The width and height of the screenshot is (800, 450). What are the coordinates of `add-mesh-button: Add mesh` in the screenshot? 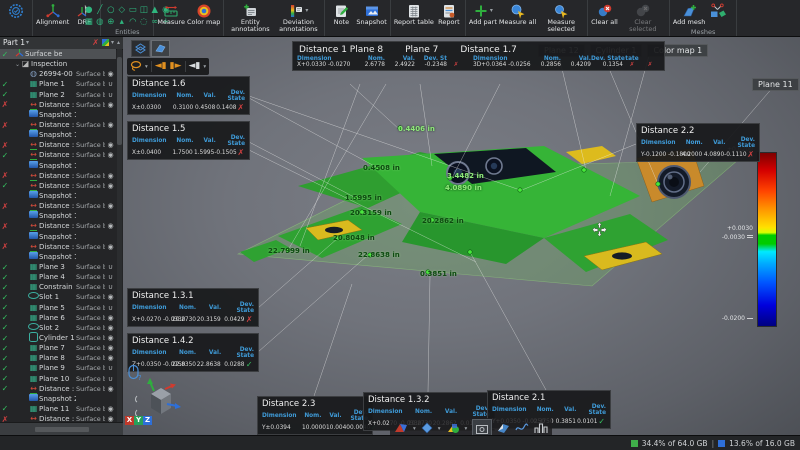 It's located at (689, 14).